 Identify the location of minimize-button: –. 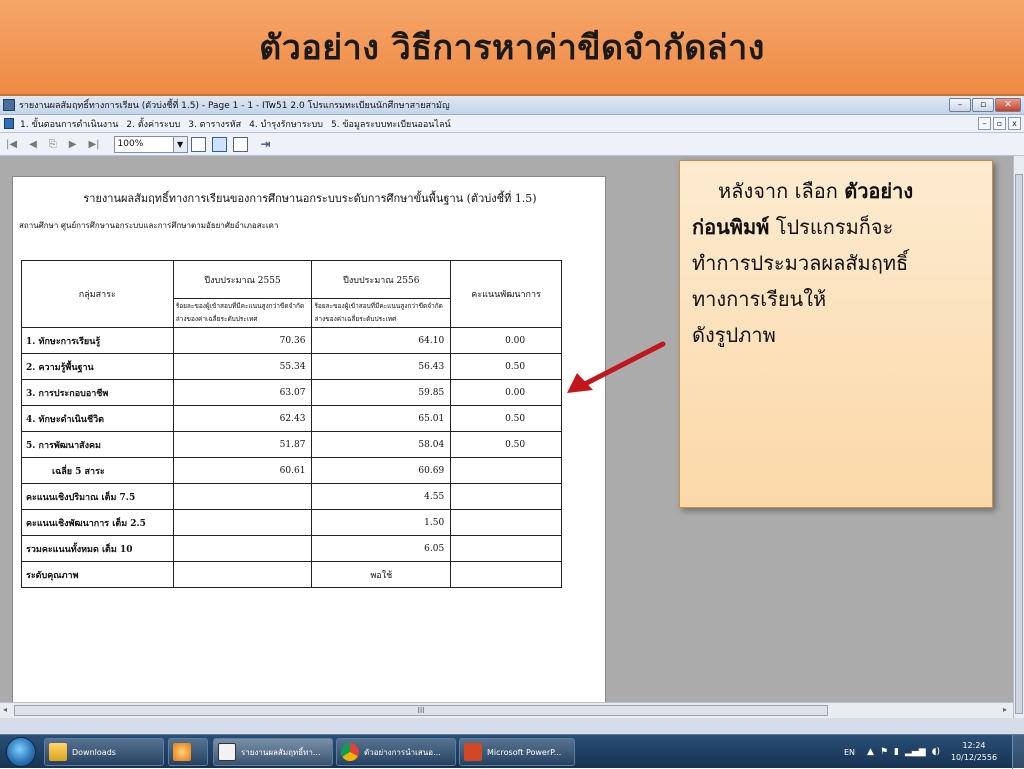
(960, 105).